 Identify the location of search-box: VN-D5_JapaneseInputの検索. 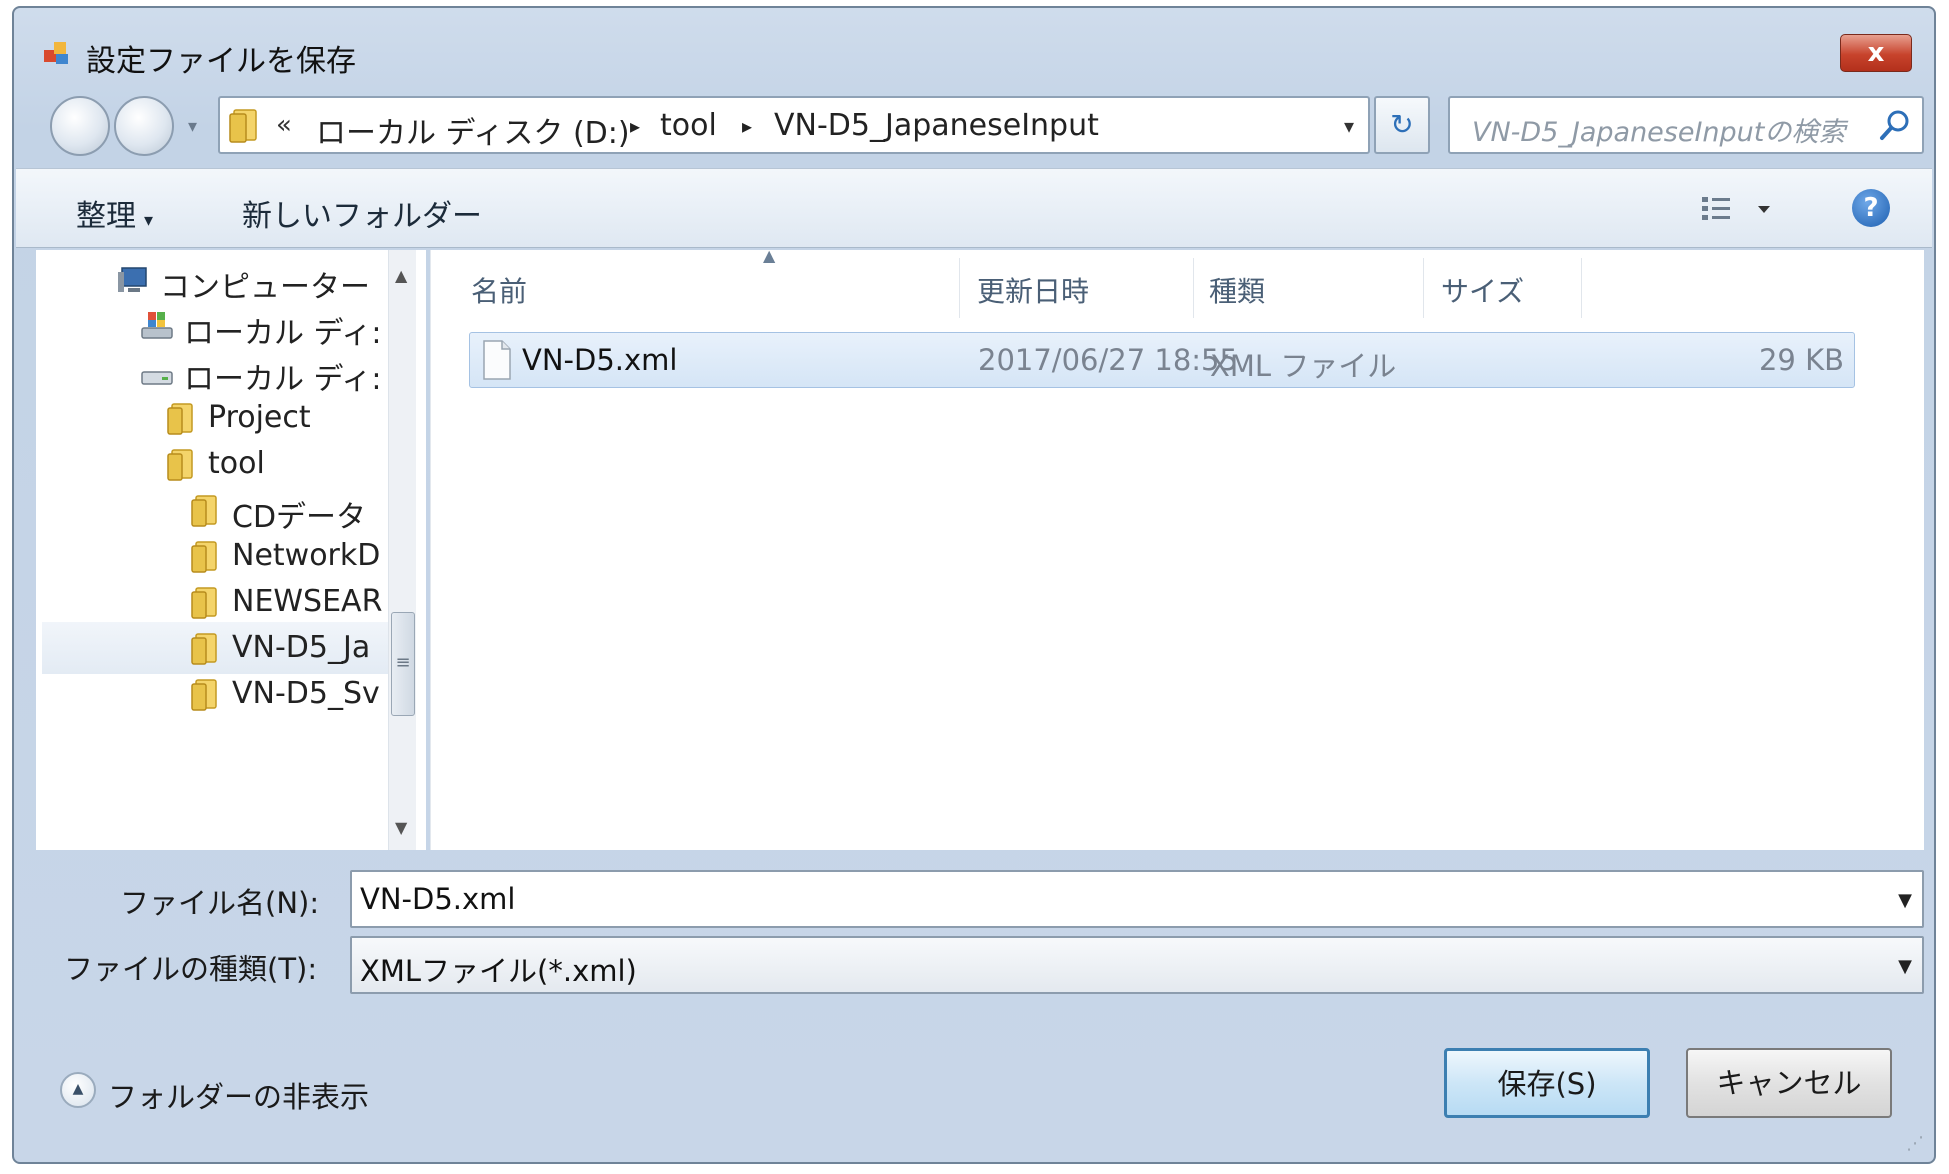
(1686, 125).